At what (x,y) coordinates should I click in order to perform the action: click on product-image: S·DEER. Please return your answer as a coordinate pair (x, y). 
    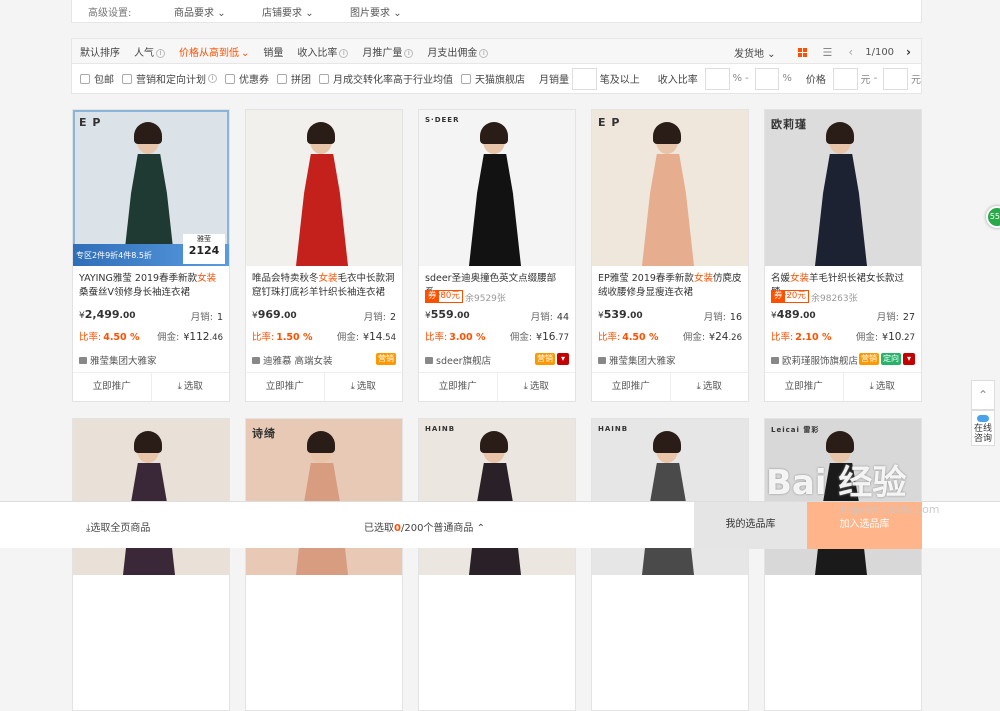
    Looking at the image, I should click on (497, 188).